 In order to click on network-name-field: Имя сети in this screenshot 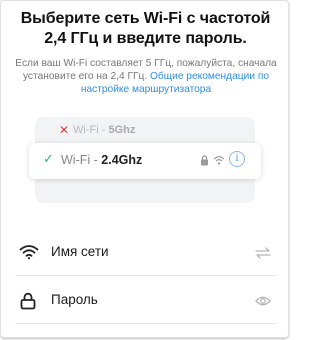, I will do `click(145, 253)`.